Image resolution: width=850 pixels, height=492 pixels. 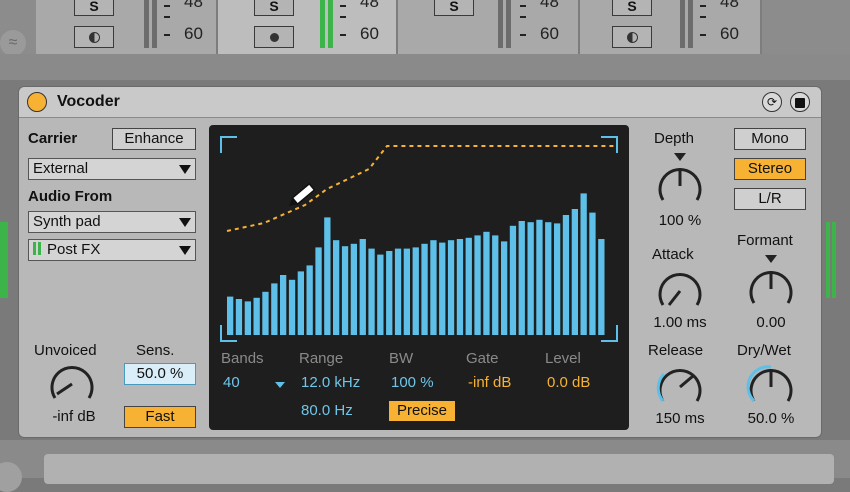 I want to click on release-label: Release, so click(x=676, y=350).